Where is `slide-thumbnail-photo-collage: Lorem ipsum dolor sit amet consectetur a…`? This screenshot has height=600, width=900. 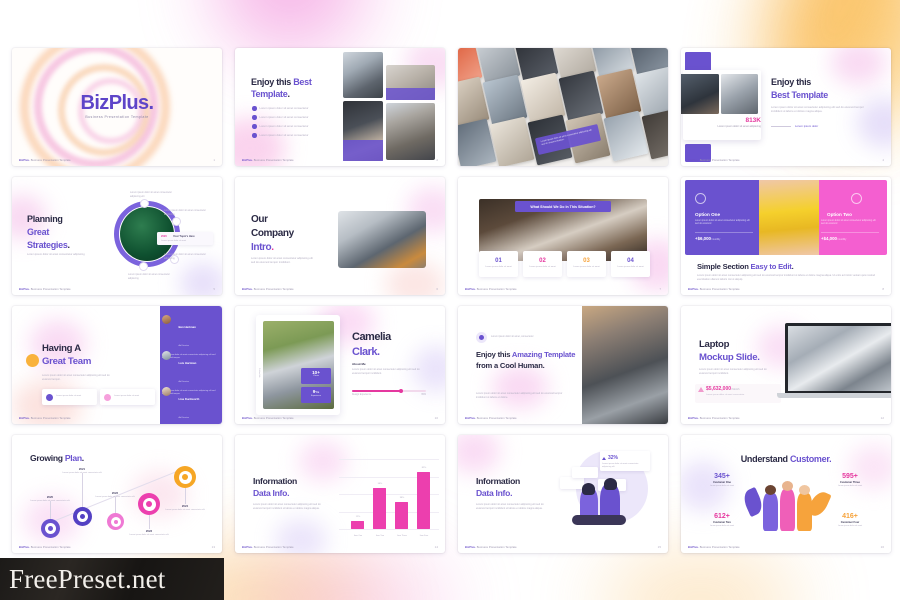 slide-thumbnail-photo-collage: Lorem ipsum dolor sit amet consectetur a… is located at coordinates (563, 107).